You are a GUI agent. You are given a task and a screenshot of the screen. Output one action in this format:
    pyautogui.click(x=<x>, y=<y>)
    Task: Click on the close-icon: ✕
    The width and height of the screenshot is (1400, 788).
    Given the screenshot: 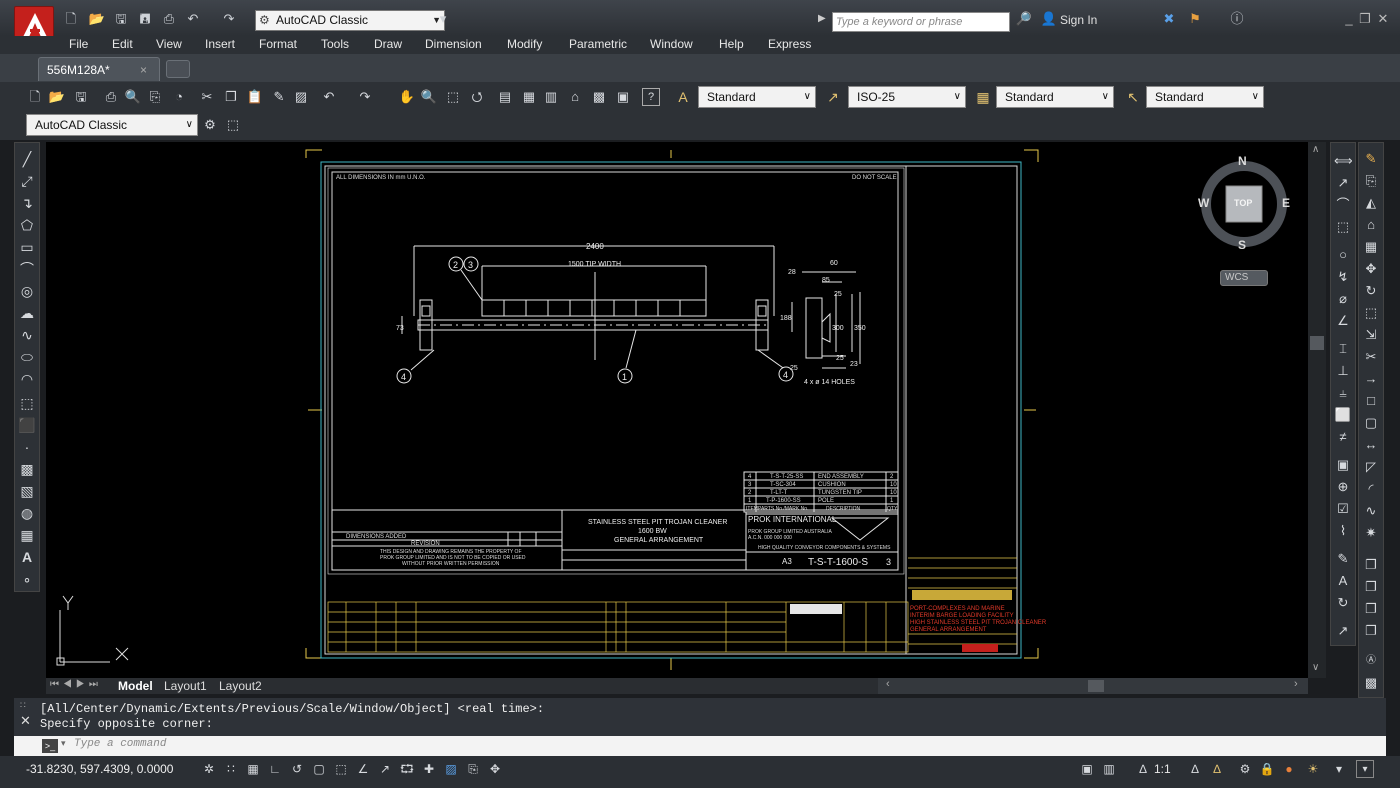 What is the action you would take?
    pyautogui.click(x=25, y=721)
    